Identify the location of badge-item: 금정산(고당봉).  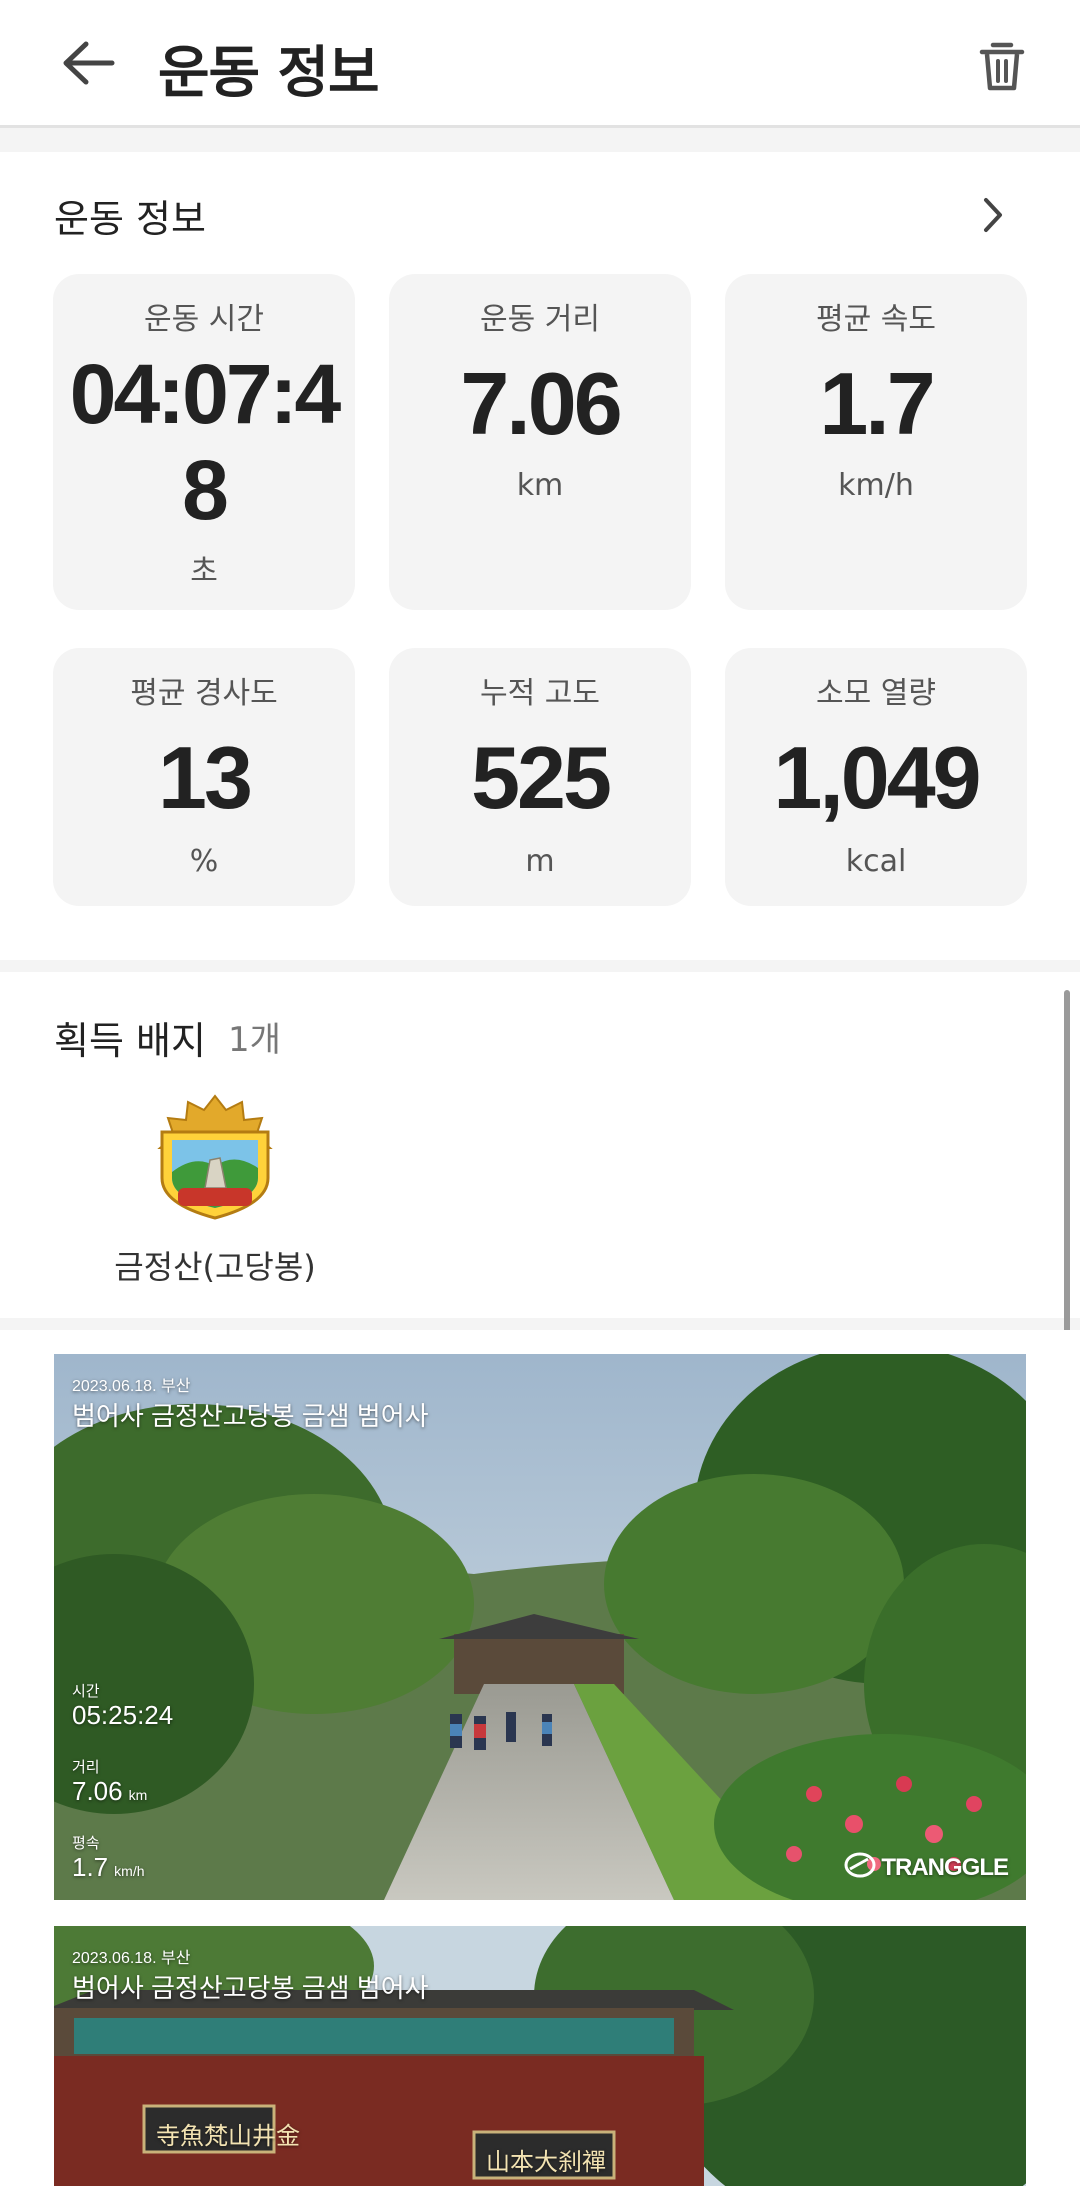
(215, 1192).